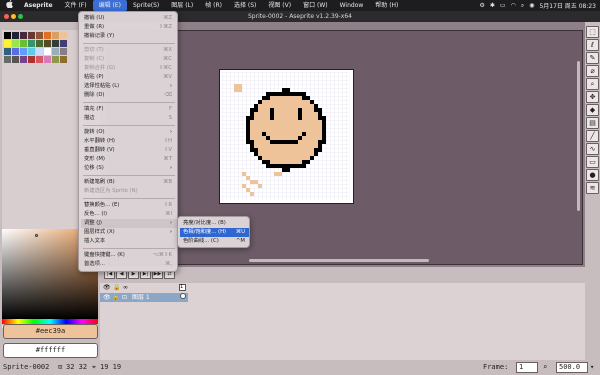 Image resolution: width=600 pixels, height=375 pixels. What do you see at coordinates (592, 45) in the screenshot?
I see `lasso-tool-icon: ℓ` at bounding box center [592, 45].